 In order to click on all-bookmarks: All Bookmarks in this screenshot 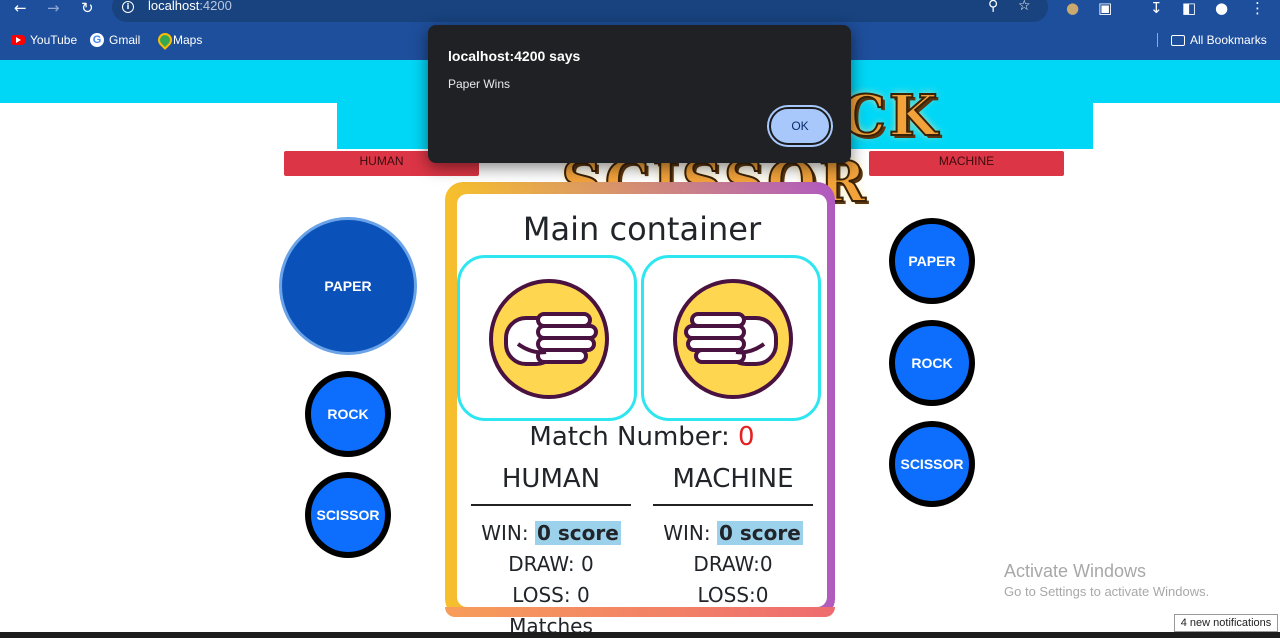, I will do `click(1212, 40)`.